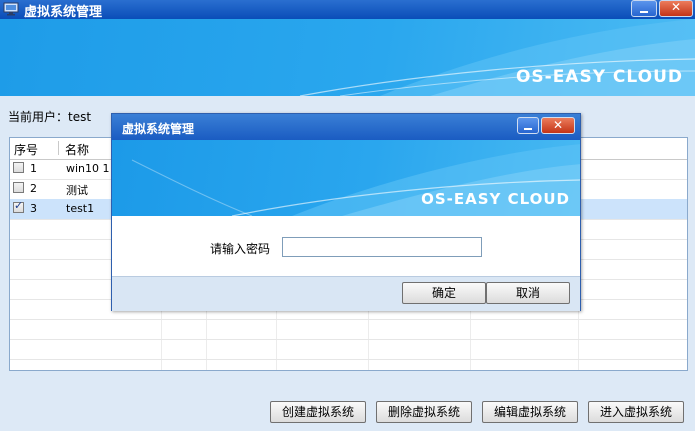 The image size is (695, 431). I want to click on monitor-icon, so click(11, 9).